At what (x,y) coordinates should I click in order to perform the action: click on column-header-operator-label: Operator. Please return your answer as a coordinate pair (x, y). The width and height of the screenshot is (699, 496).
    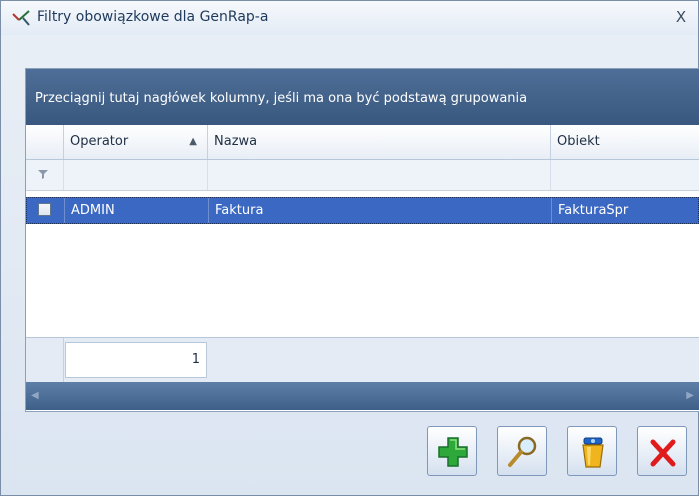
    Looking at the image, I should click on (99, 141).